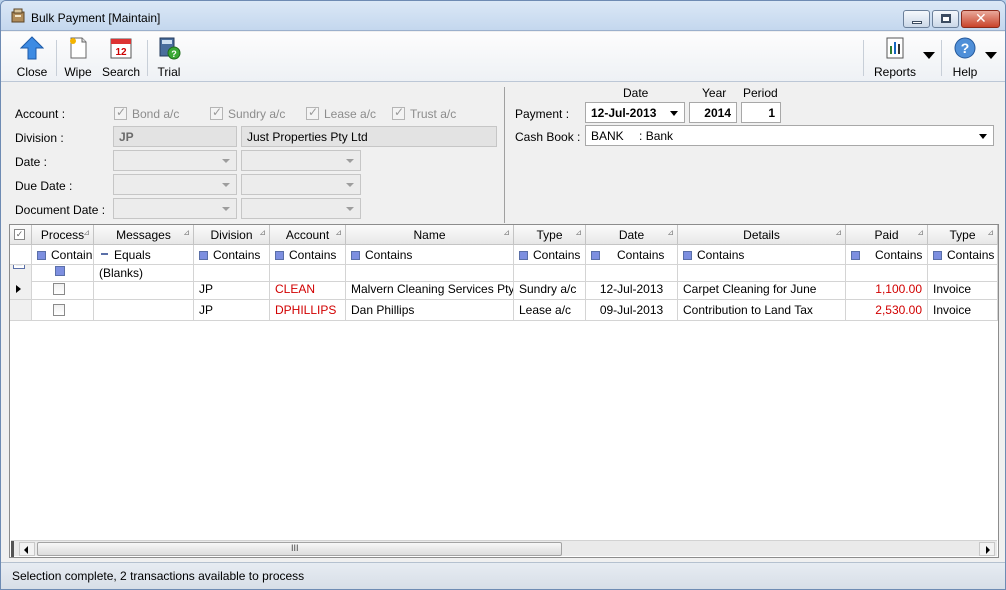  Describe the element at coordinates (987, 549) in the screenshot. I see `scroll-right-button` at that location.